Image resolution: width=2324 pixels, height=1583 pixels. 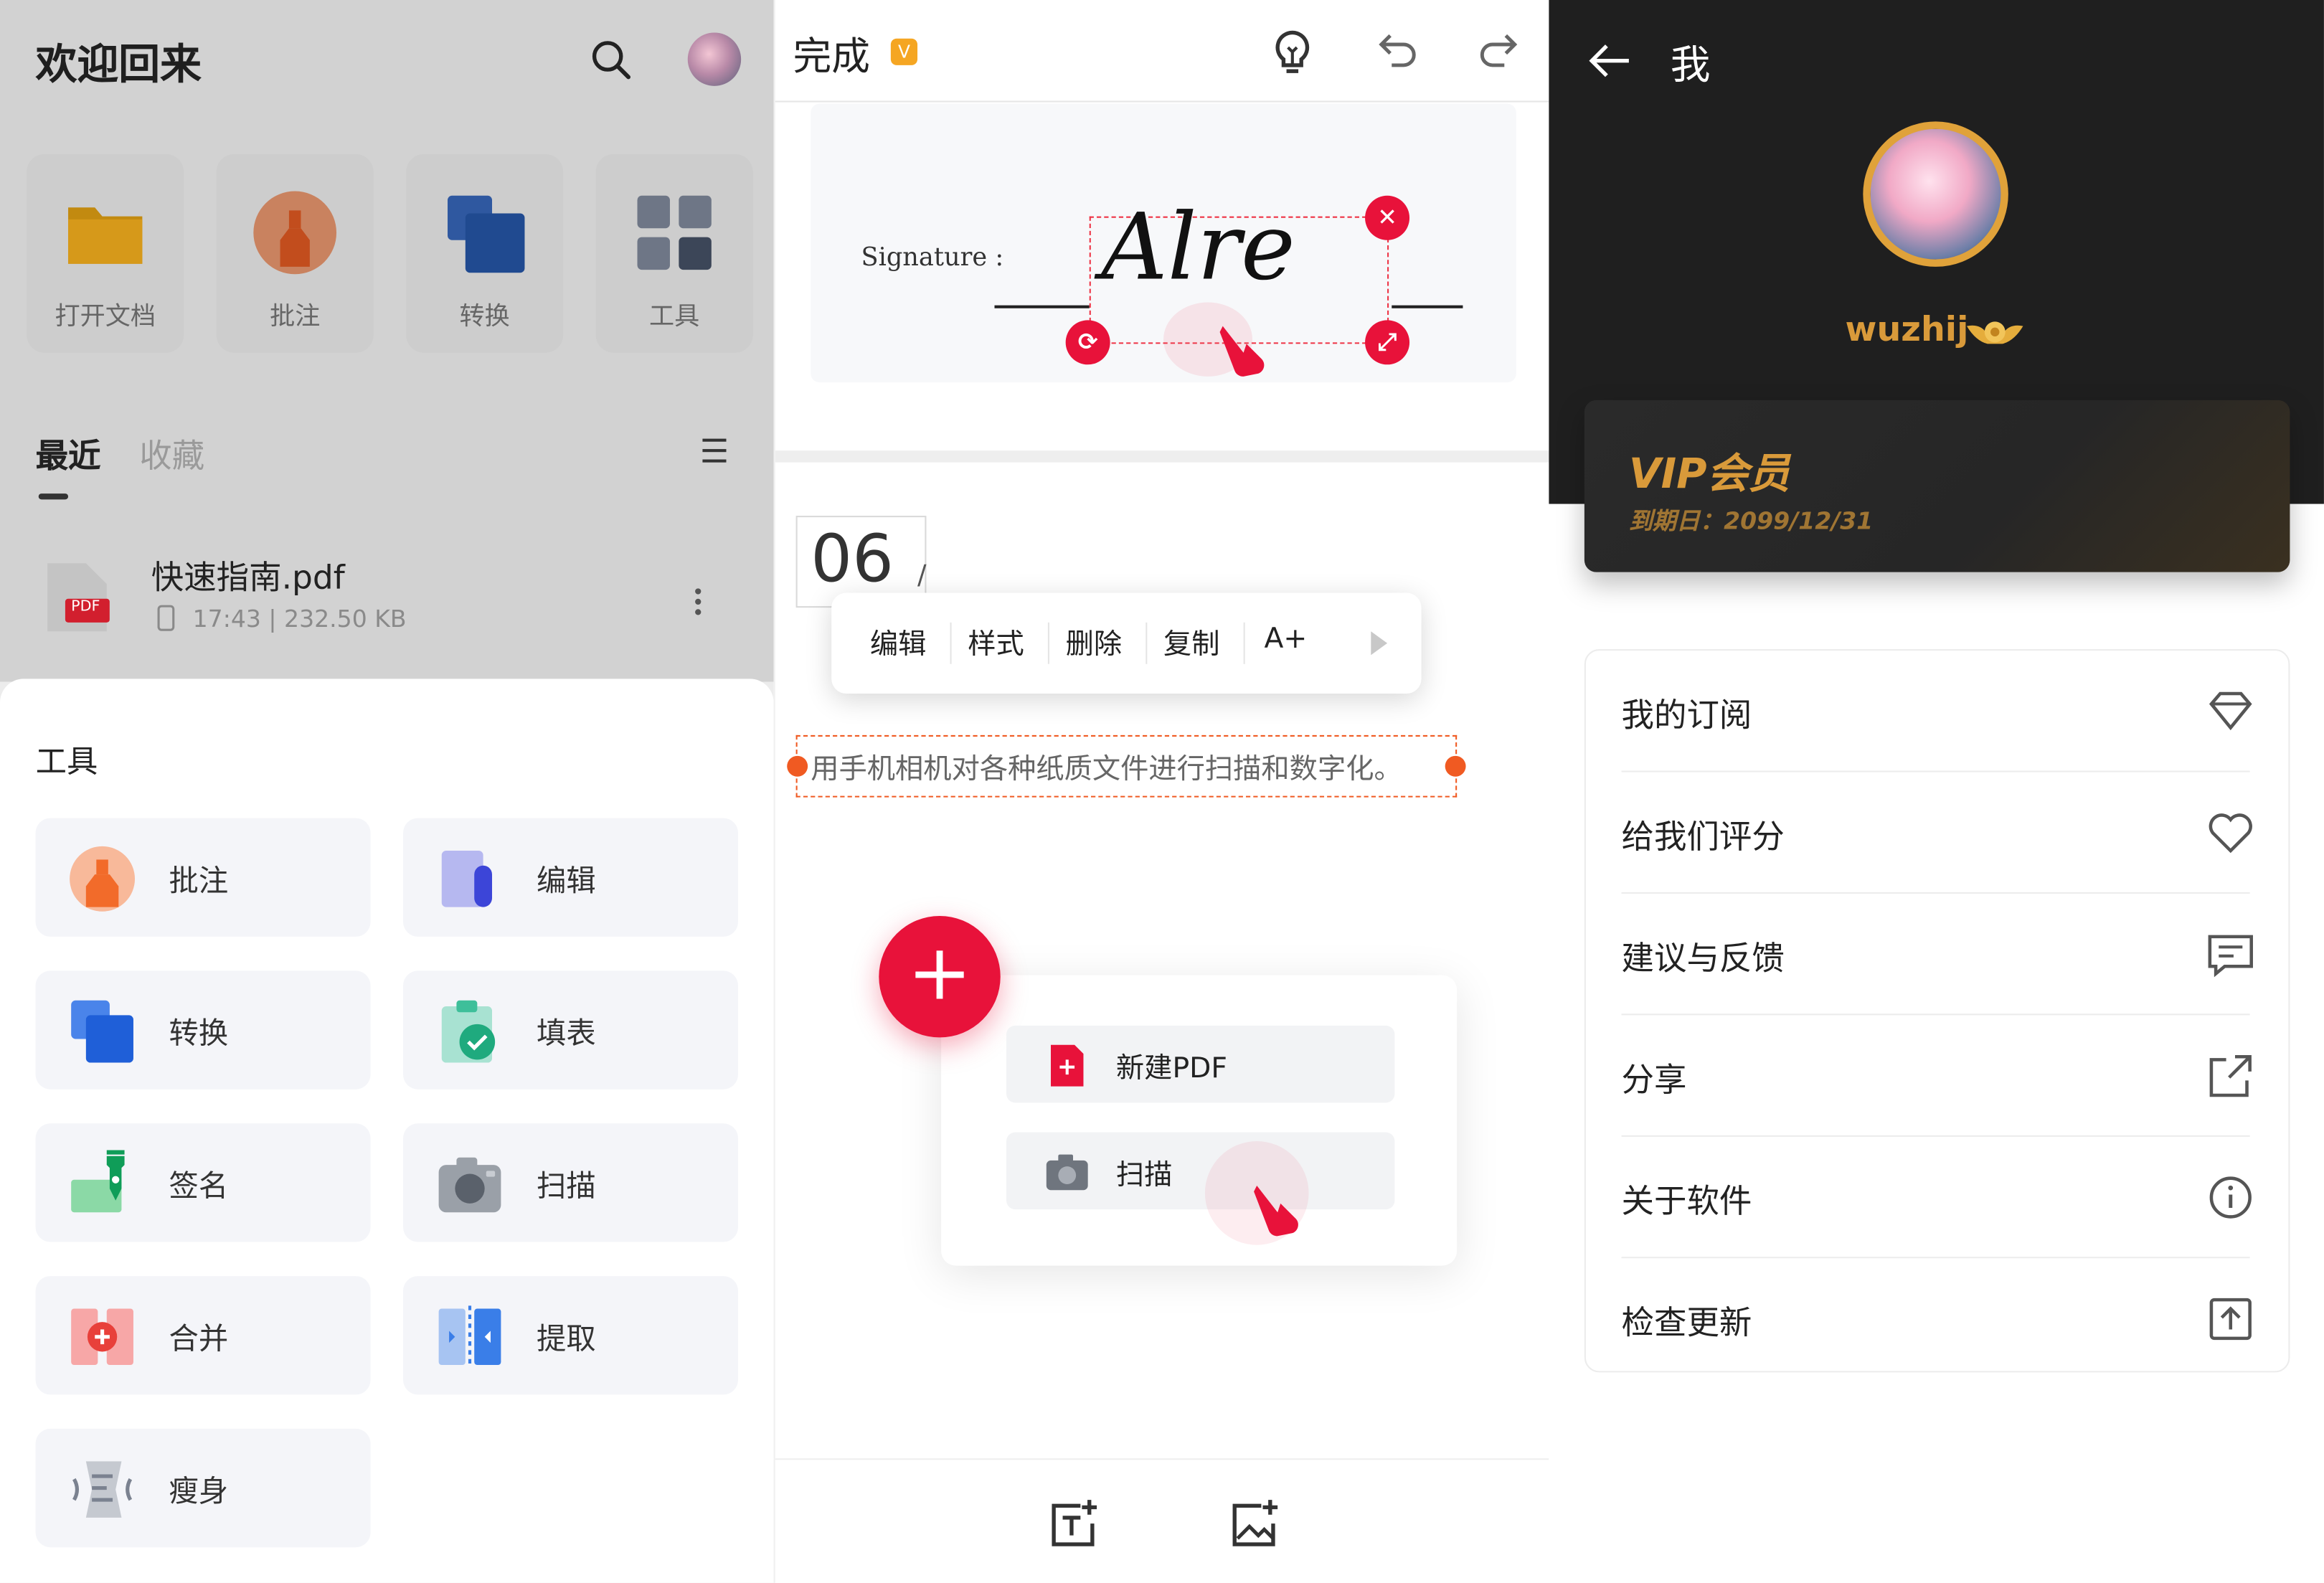 I want to click on convert-icon, so click(x=487, y=234).